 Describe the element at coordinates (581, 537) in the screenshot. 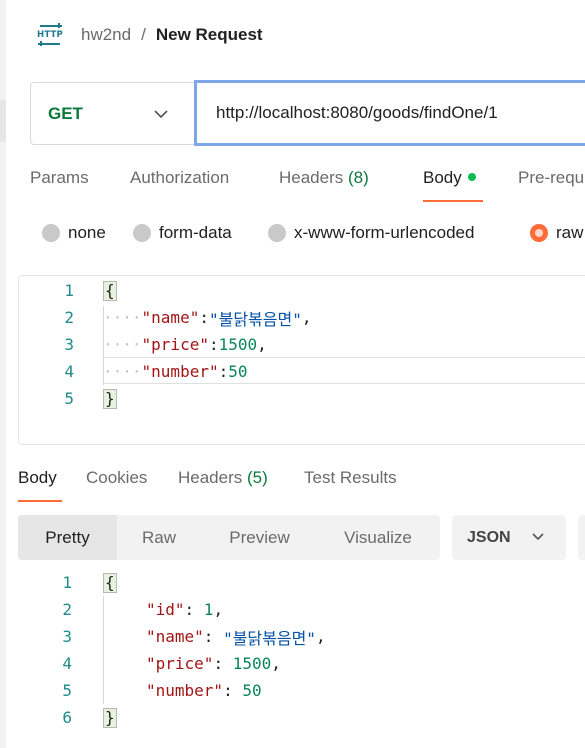

I see `wrap-lines-button` at that location.